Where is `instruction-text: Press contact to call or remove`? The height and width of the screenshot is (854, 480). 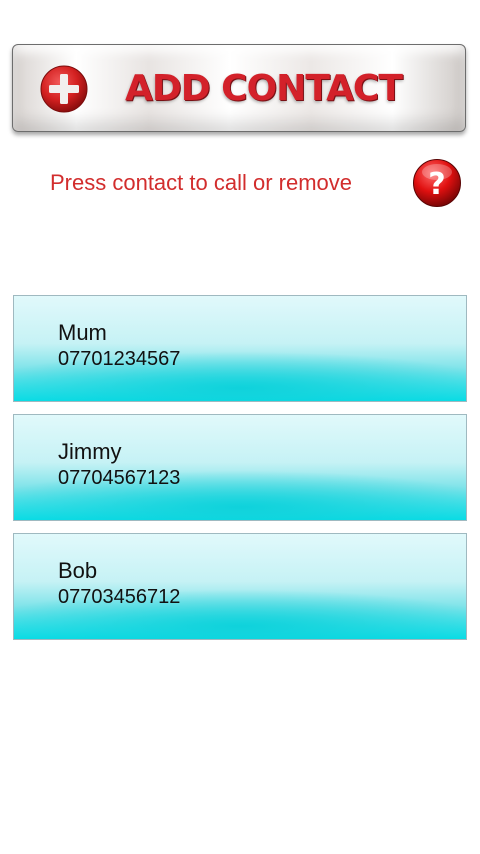
instruction-text: Press contact to call or remove is located at coordinates (201, 182).